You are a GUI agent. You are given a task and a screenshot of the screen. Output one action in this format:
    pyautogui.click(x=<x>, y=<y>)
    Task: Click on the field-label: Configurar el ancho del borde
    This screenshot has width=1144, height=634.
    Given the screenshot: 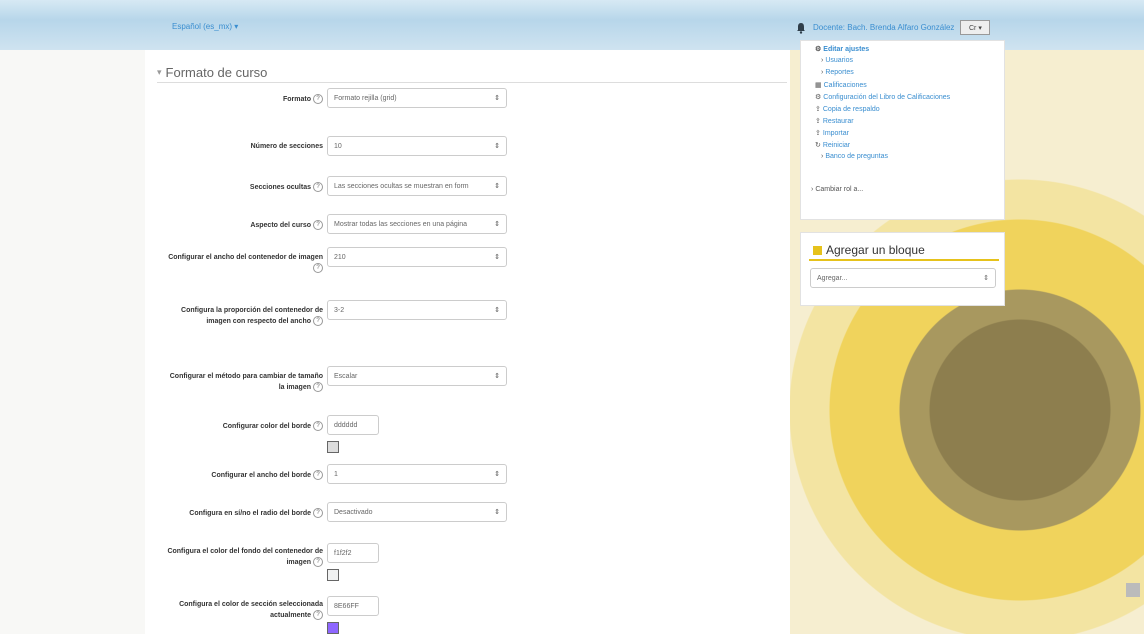 What is the action you would take?
    pyautogui.click(x=261, y=475)
    